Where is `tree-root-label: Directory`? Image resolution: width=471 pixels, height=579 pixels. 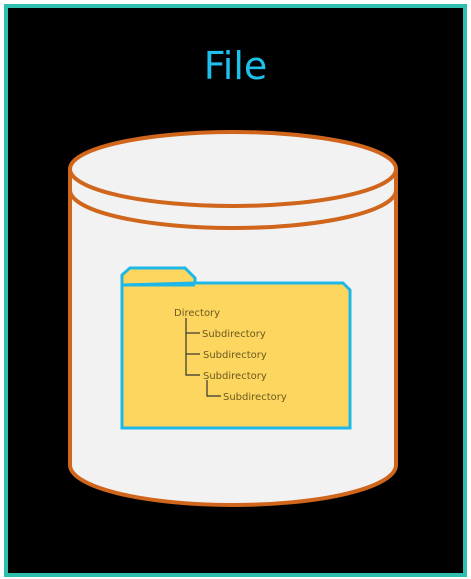 tree-root-label: Directory is located at coordinates (197, 313).